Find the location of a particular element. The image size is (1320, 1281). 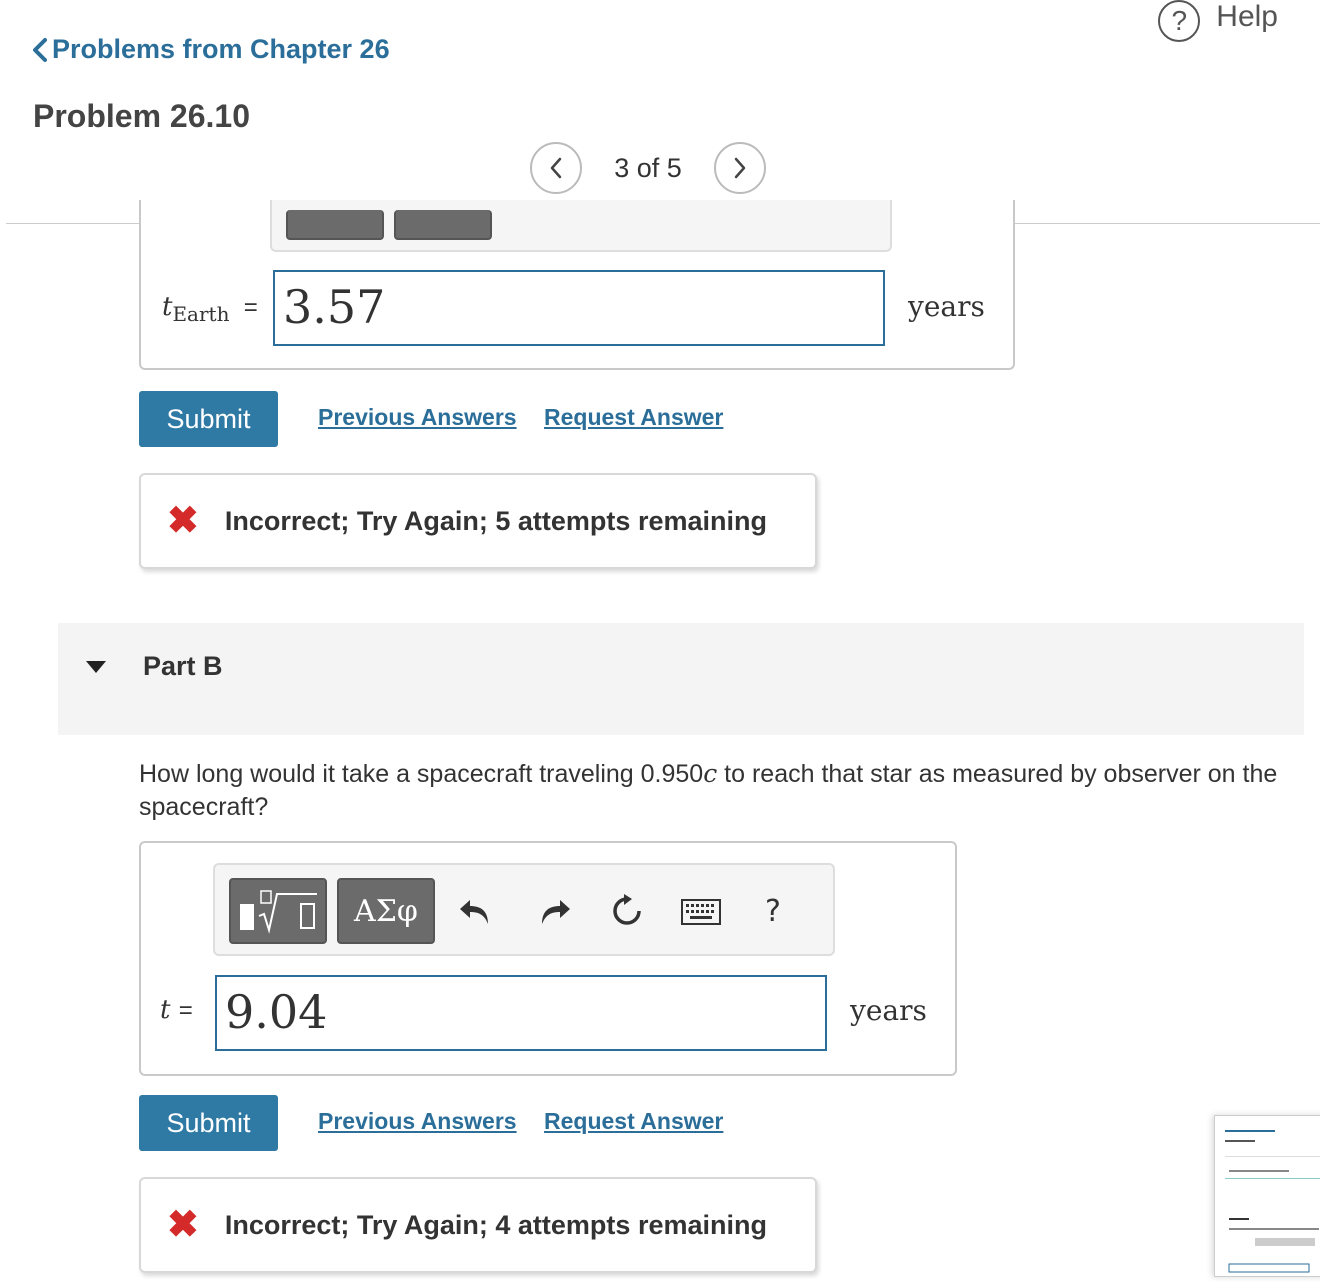

pager-text: 3 of 5 is located at coordinates (648, 167).